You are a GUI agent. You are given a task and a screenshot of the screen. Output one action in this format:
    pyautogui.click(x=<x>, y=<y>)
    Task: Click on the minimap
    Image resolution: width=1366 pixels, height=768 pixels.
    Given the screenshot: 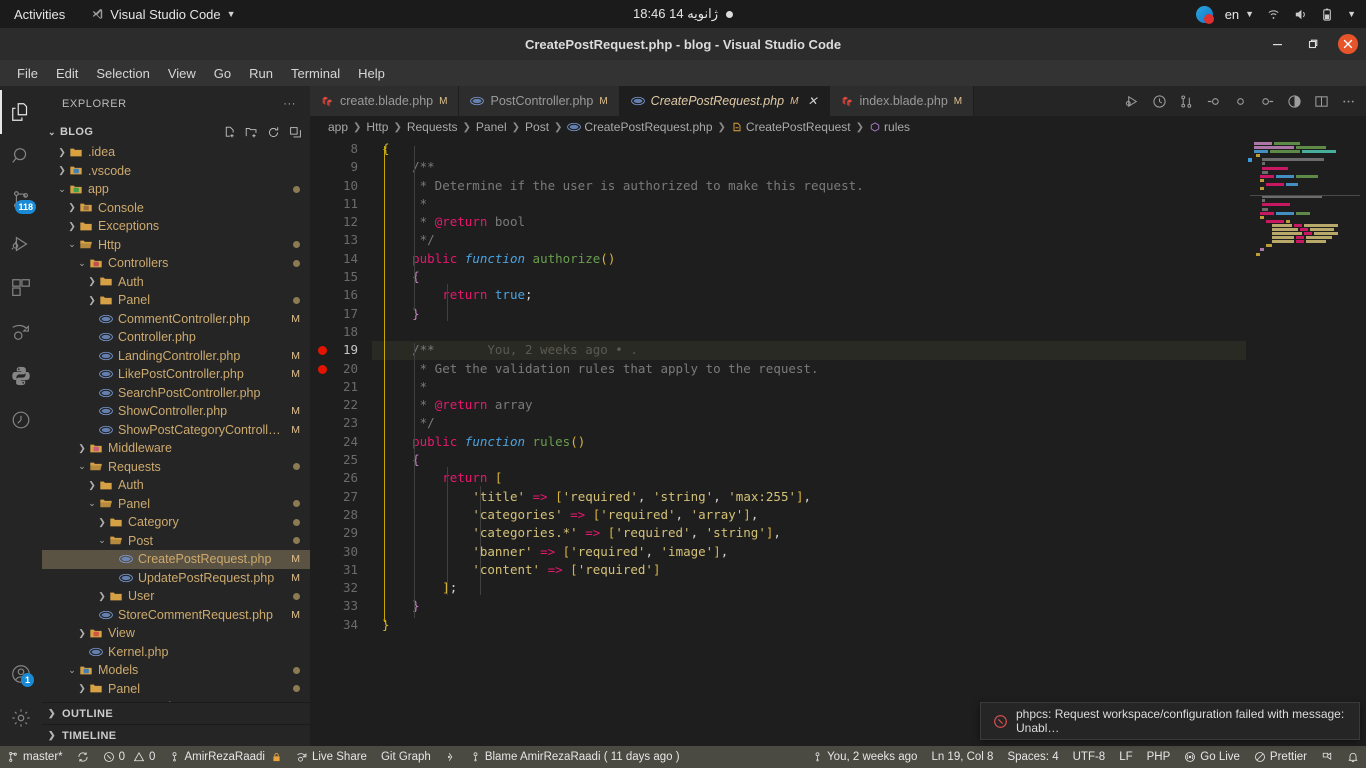 What is the action you would take?
    pyautogui.click(x=1306, y=442)
    